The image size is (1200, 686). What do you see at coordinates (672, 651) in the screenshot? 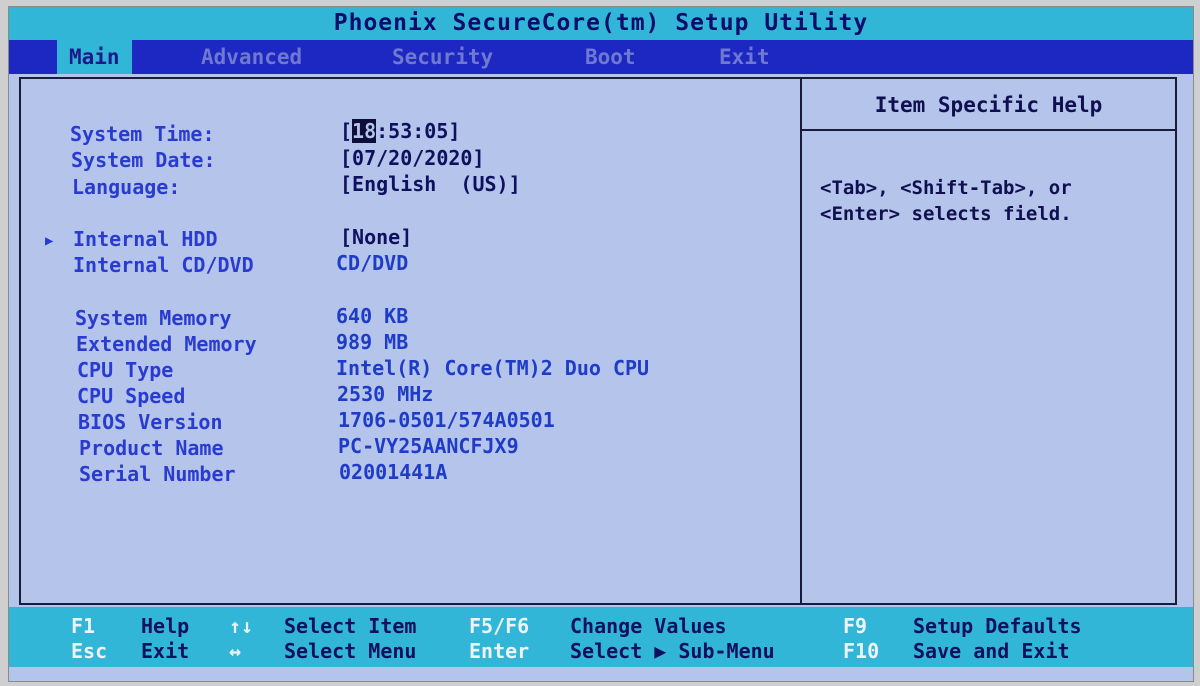
I see `footer-desc-select-submenu: Select ▶ Sub-Menu` at bounding box center [672, 651].